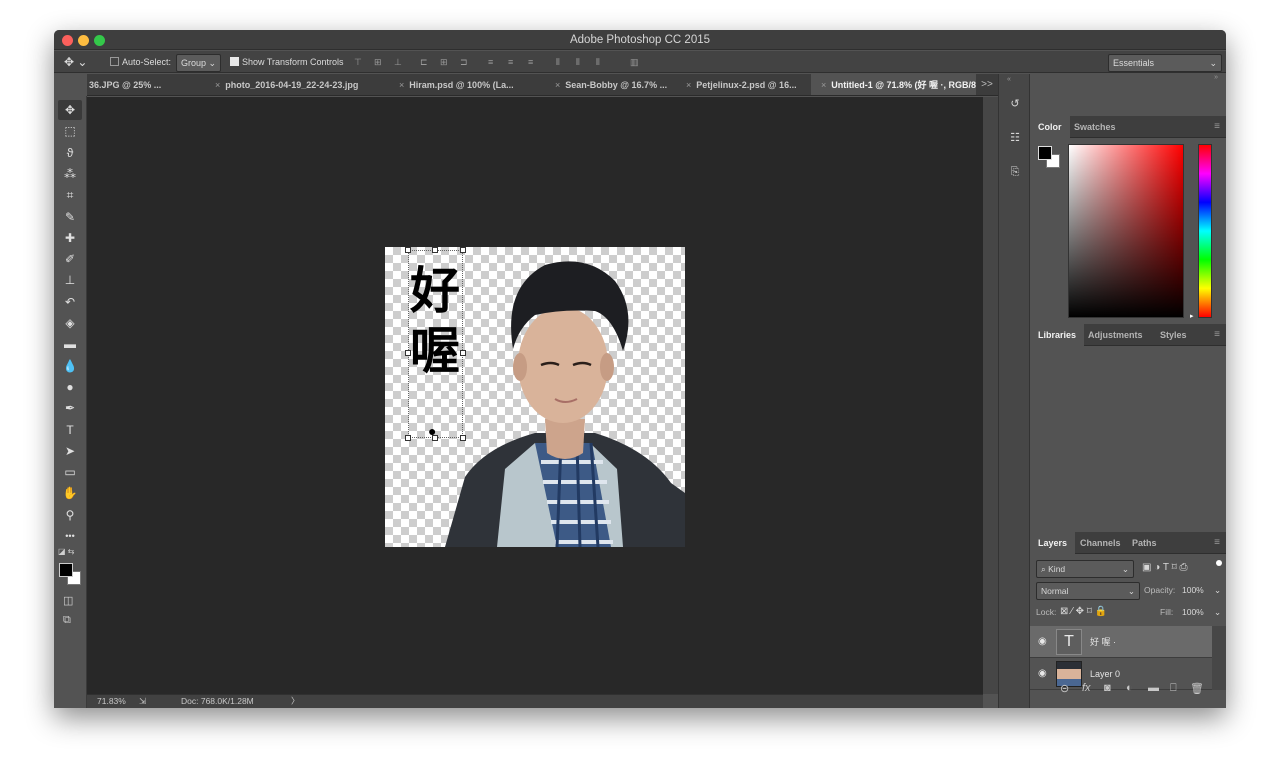 The height and width of the screenshot is (781, 1280). I want to click on type-tool-icon: T, so click(70, 430).